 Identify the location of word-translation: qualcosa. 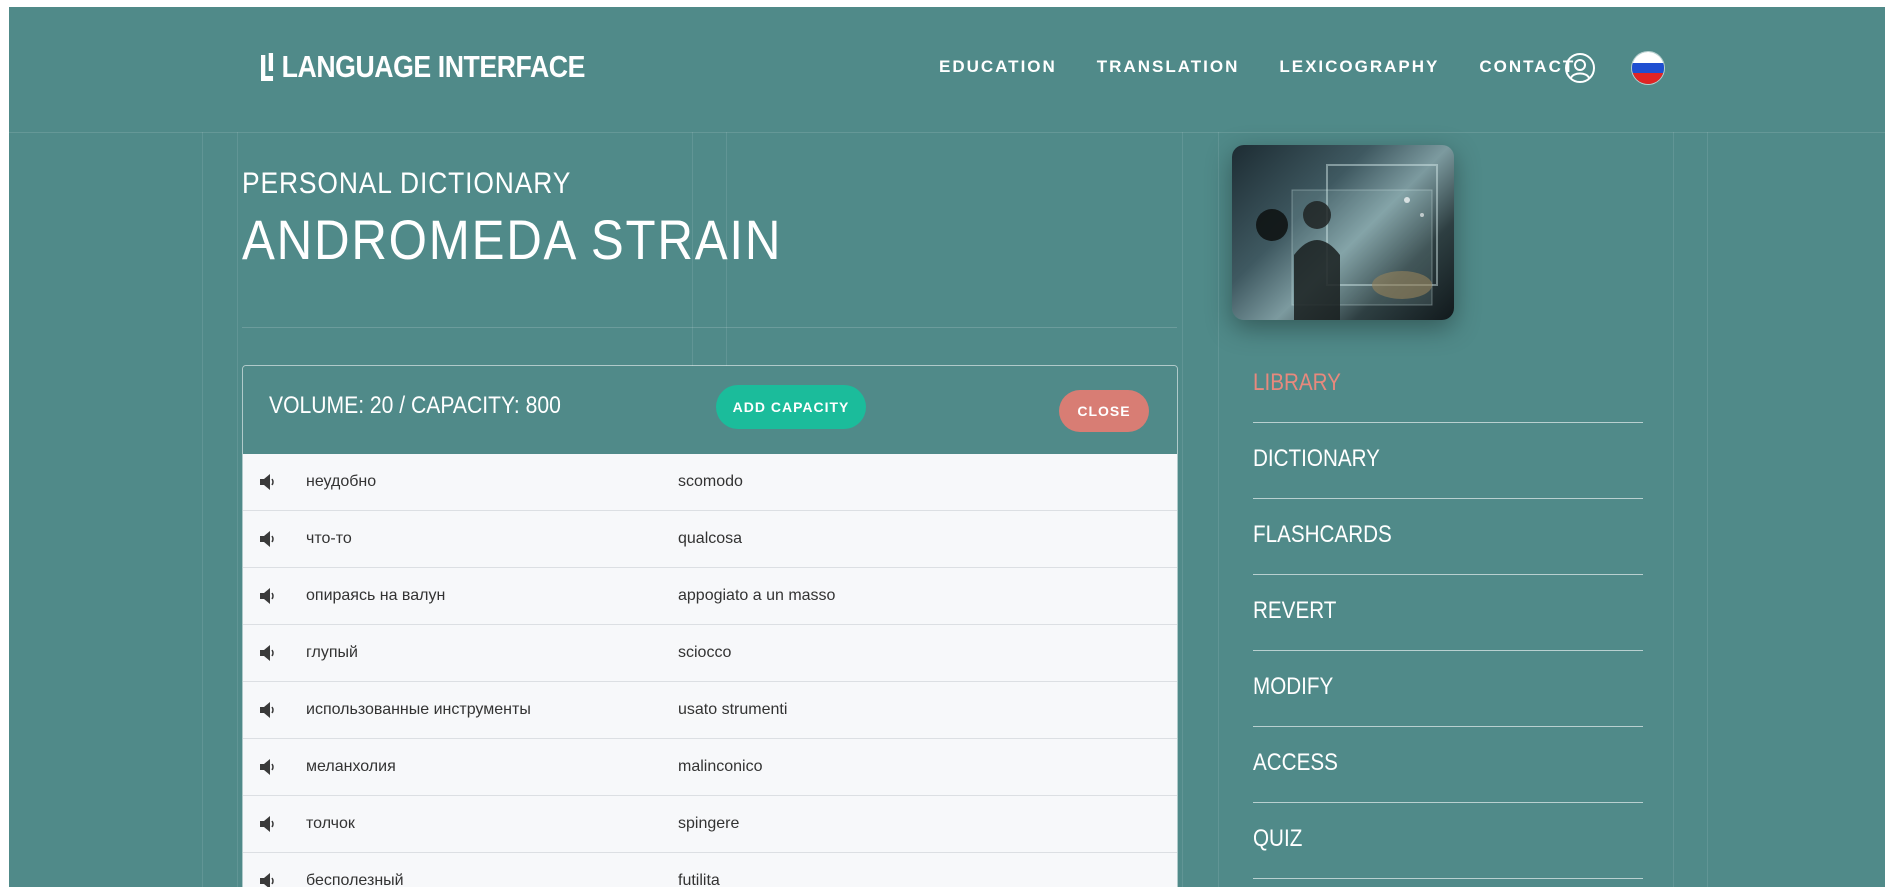
(710, 538).